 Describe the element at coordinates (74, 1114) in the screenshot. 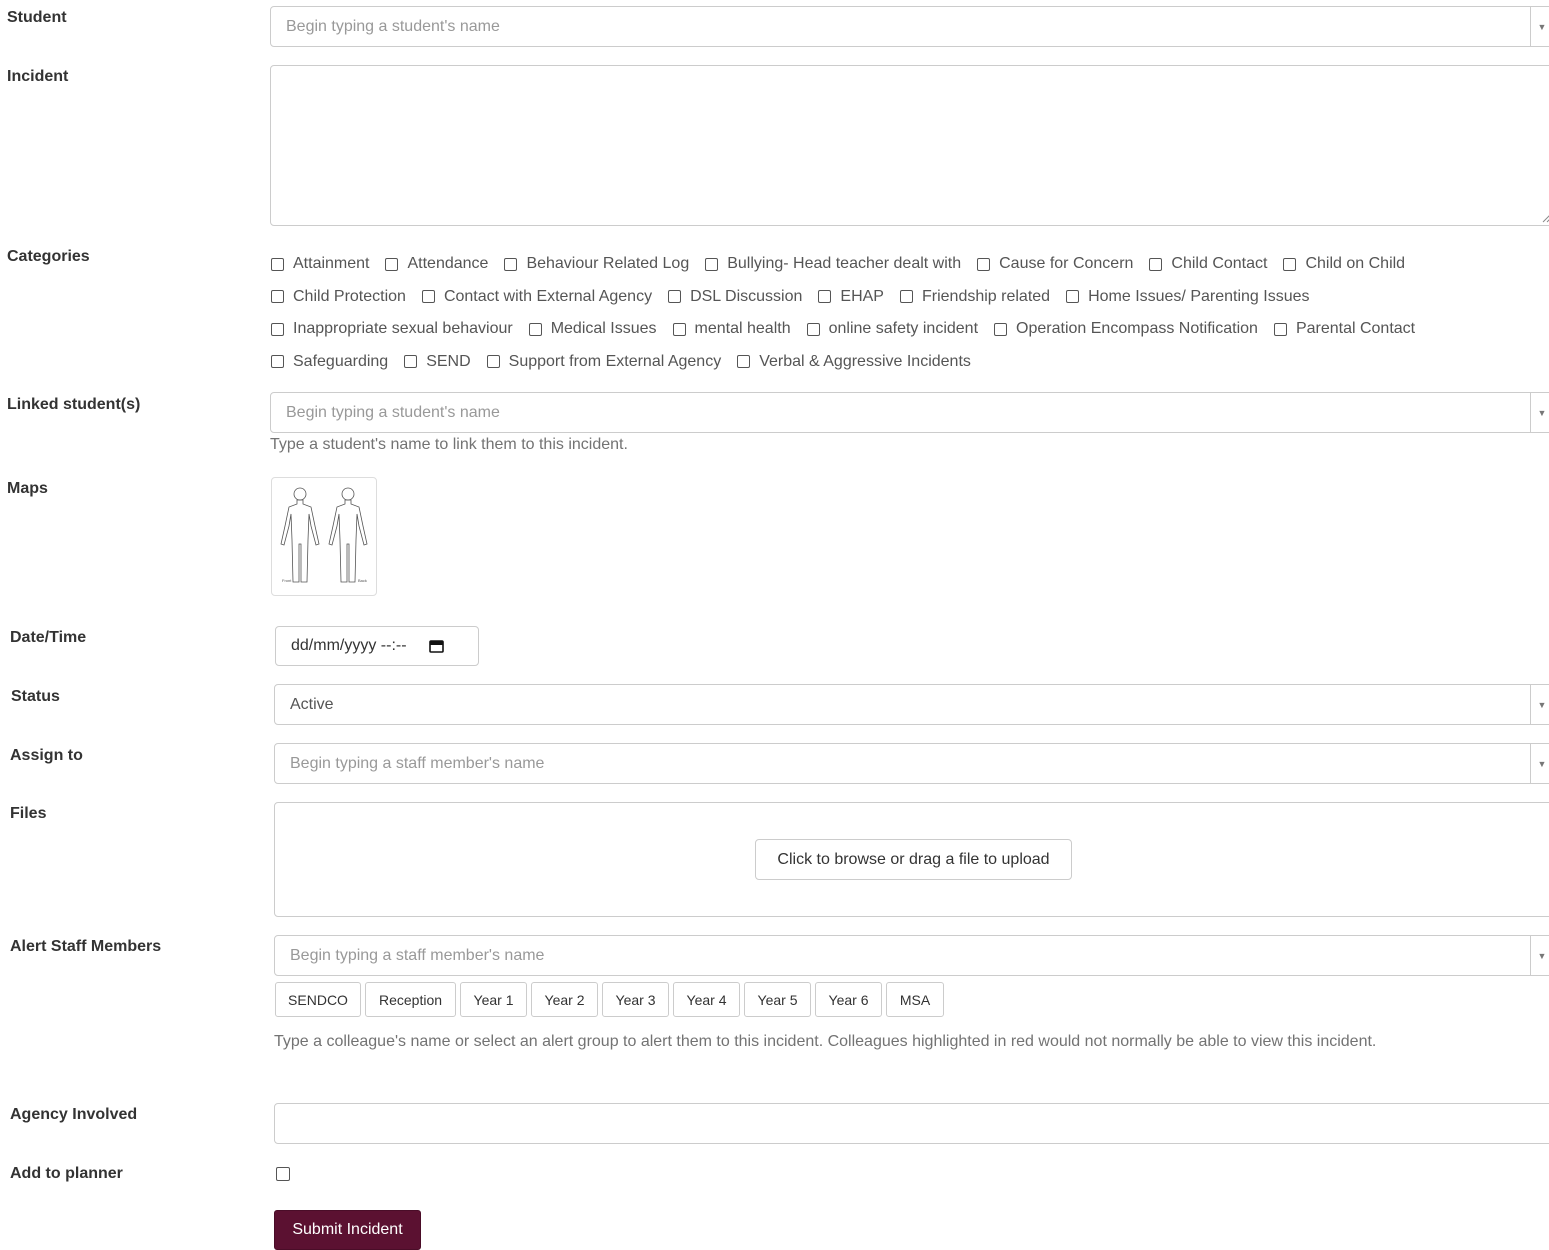

I see `agency-involved-label: Agency Involved` at that location.